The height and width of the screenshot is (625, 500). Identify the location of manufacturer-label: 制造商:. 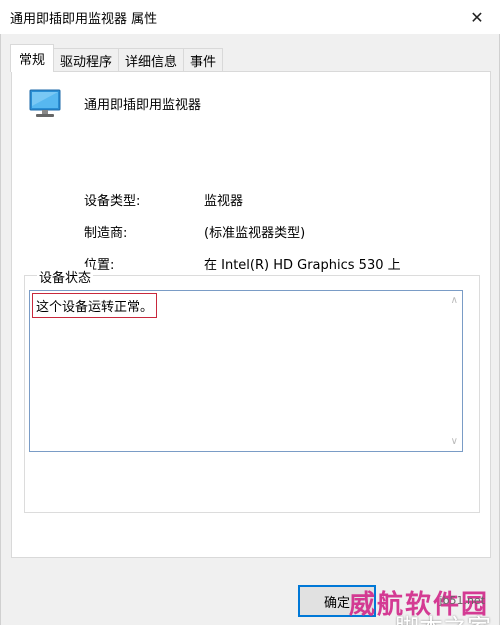
(106, 233).